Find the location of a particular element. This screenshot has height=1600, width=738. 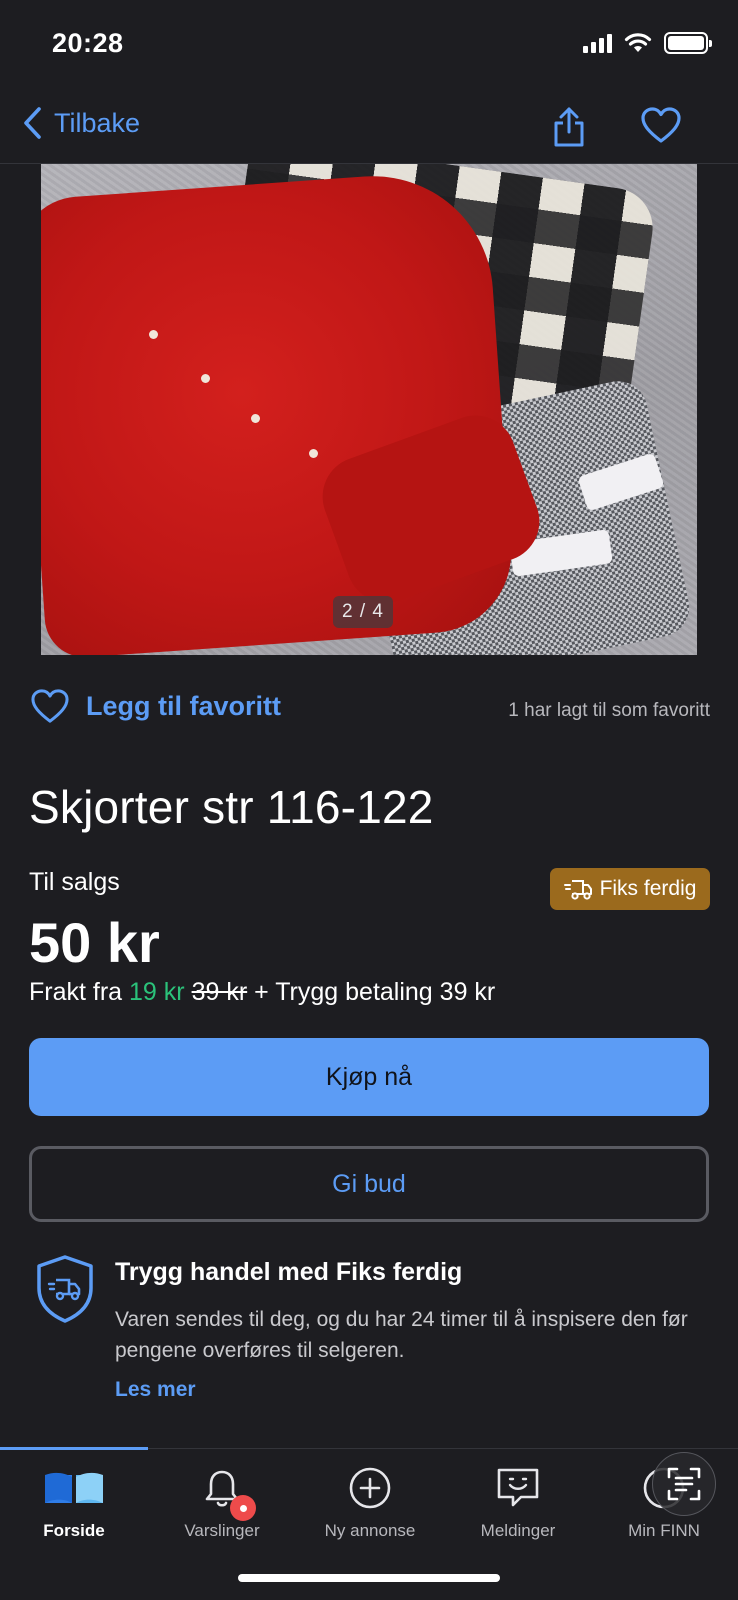

tab-label: Varslinger is located at coordinates (222, 1530).